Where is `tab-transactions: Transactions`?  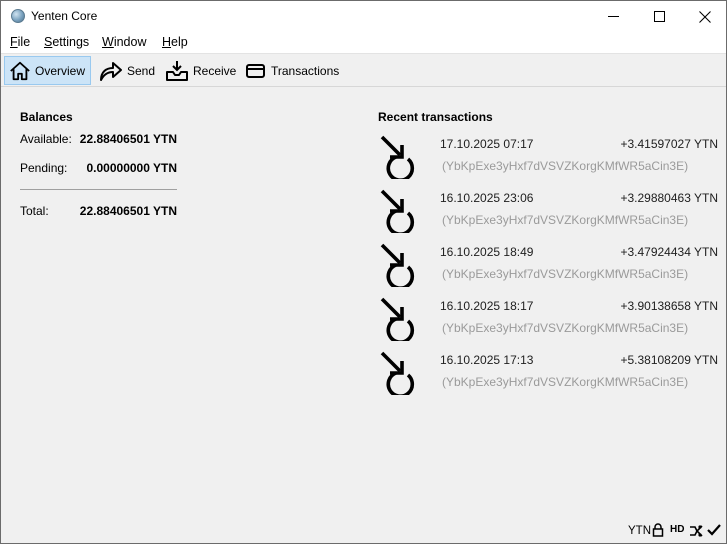
tab-transactions: Transactions is located at coordinates (292, 70).